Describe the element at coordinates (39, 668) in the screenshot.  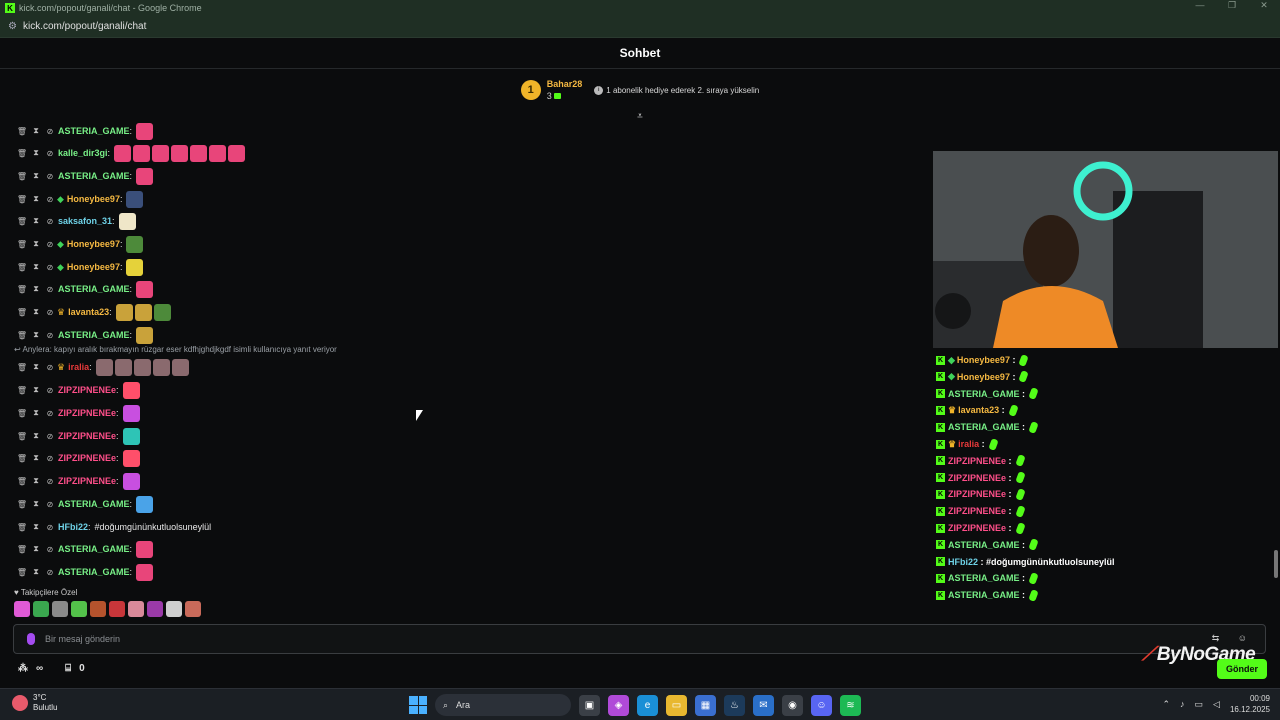
I see `infinity-icon: ∞` at that location.